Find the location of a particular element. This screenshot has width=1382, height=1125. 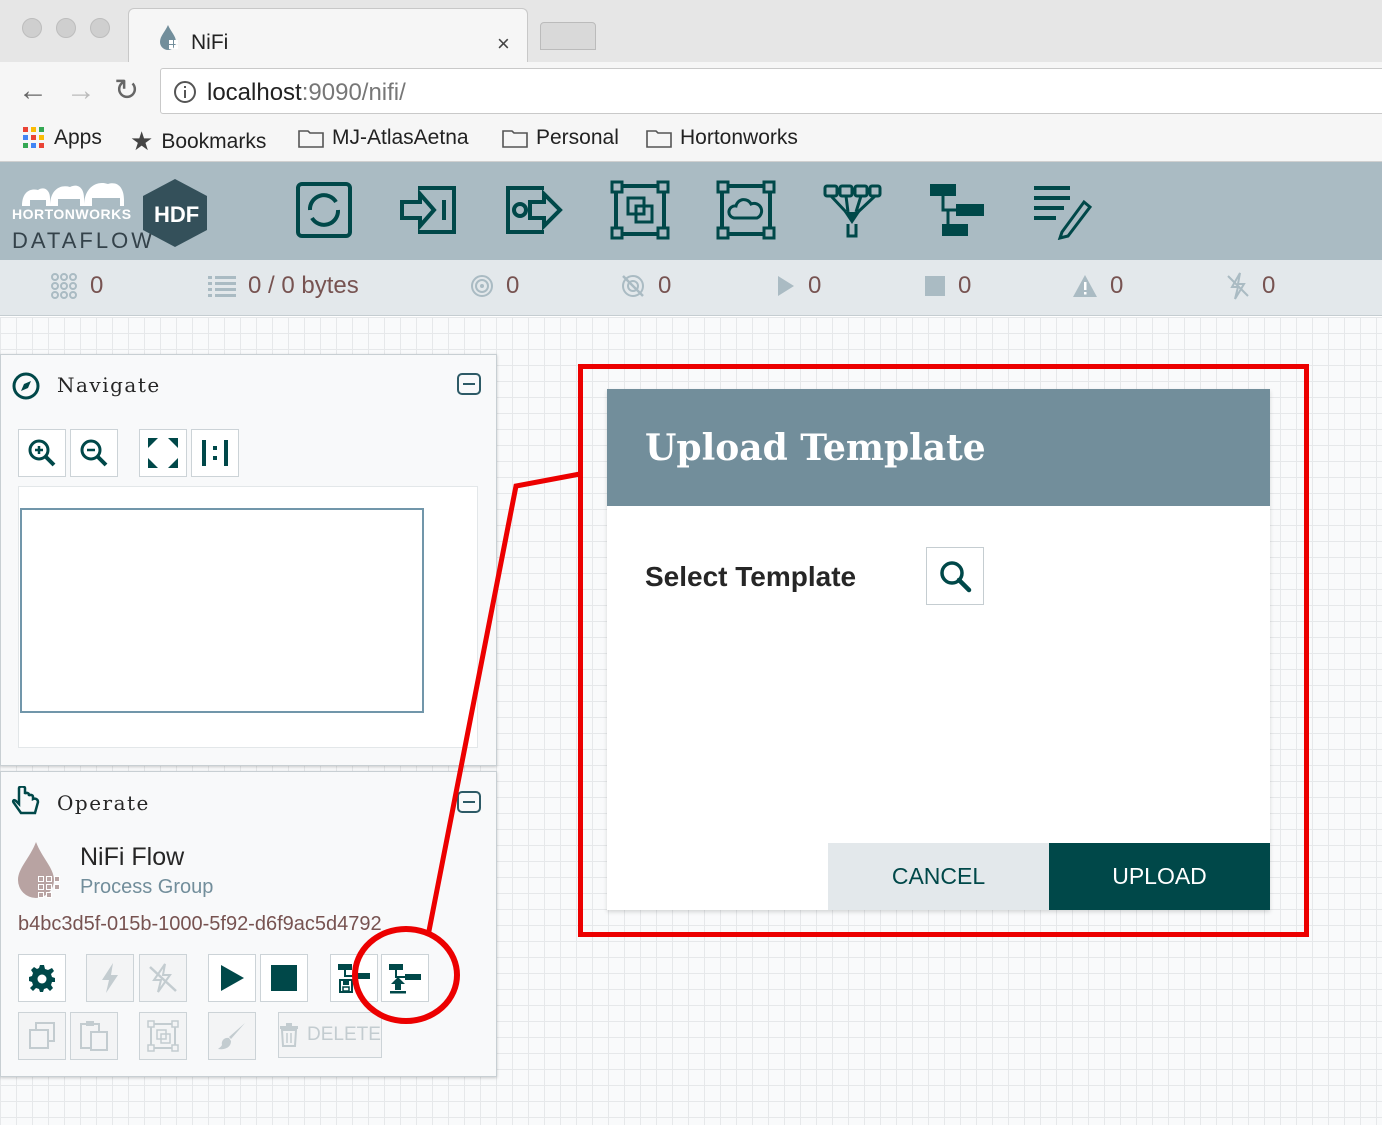

upload-template-icon is located at coordinates (405, 979).